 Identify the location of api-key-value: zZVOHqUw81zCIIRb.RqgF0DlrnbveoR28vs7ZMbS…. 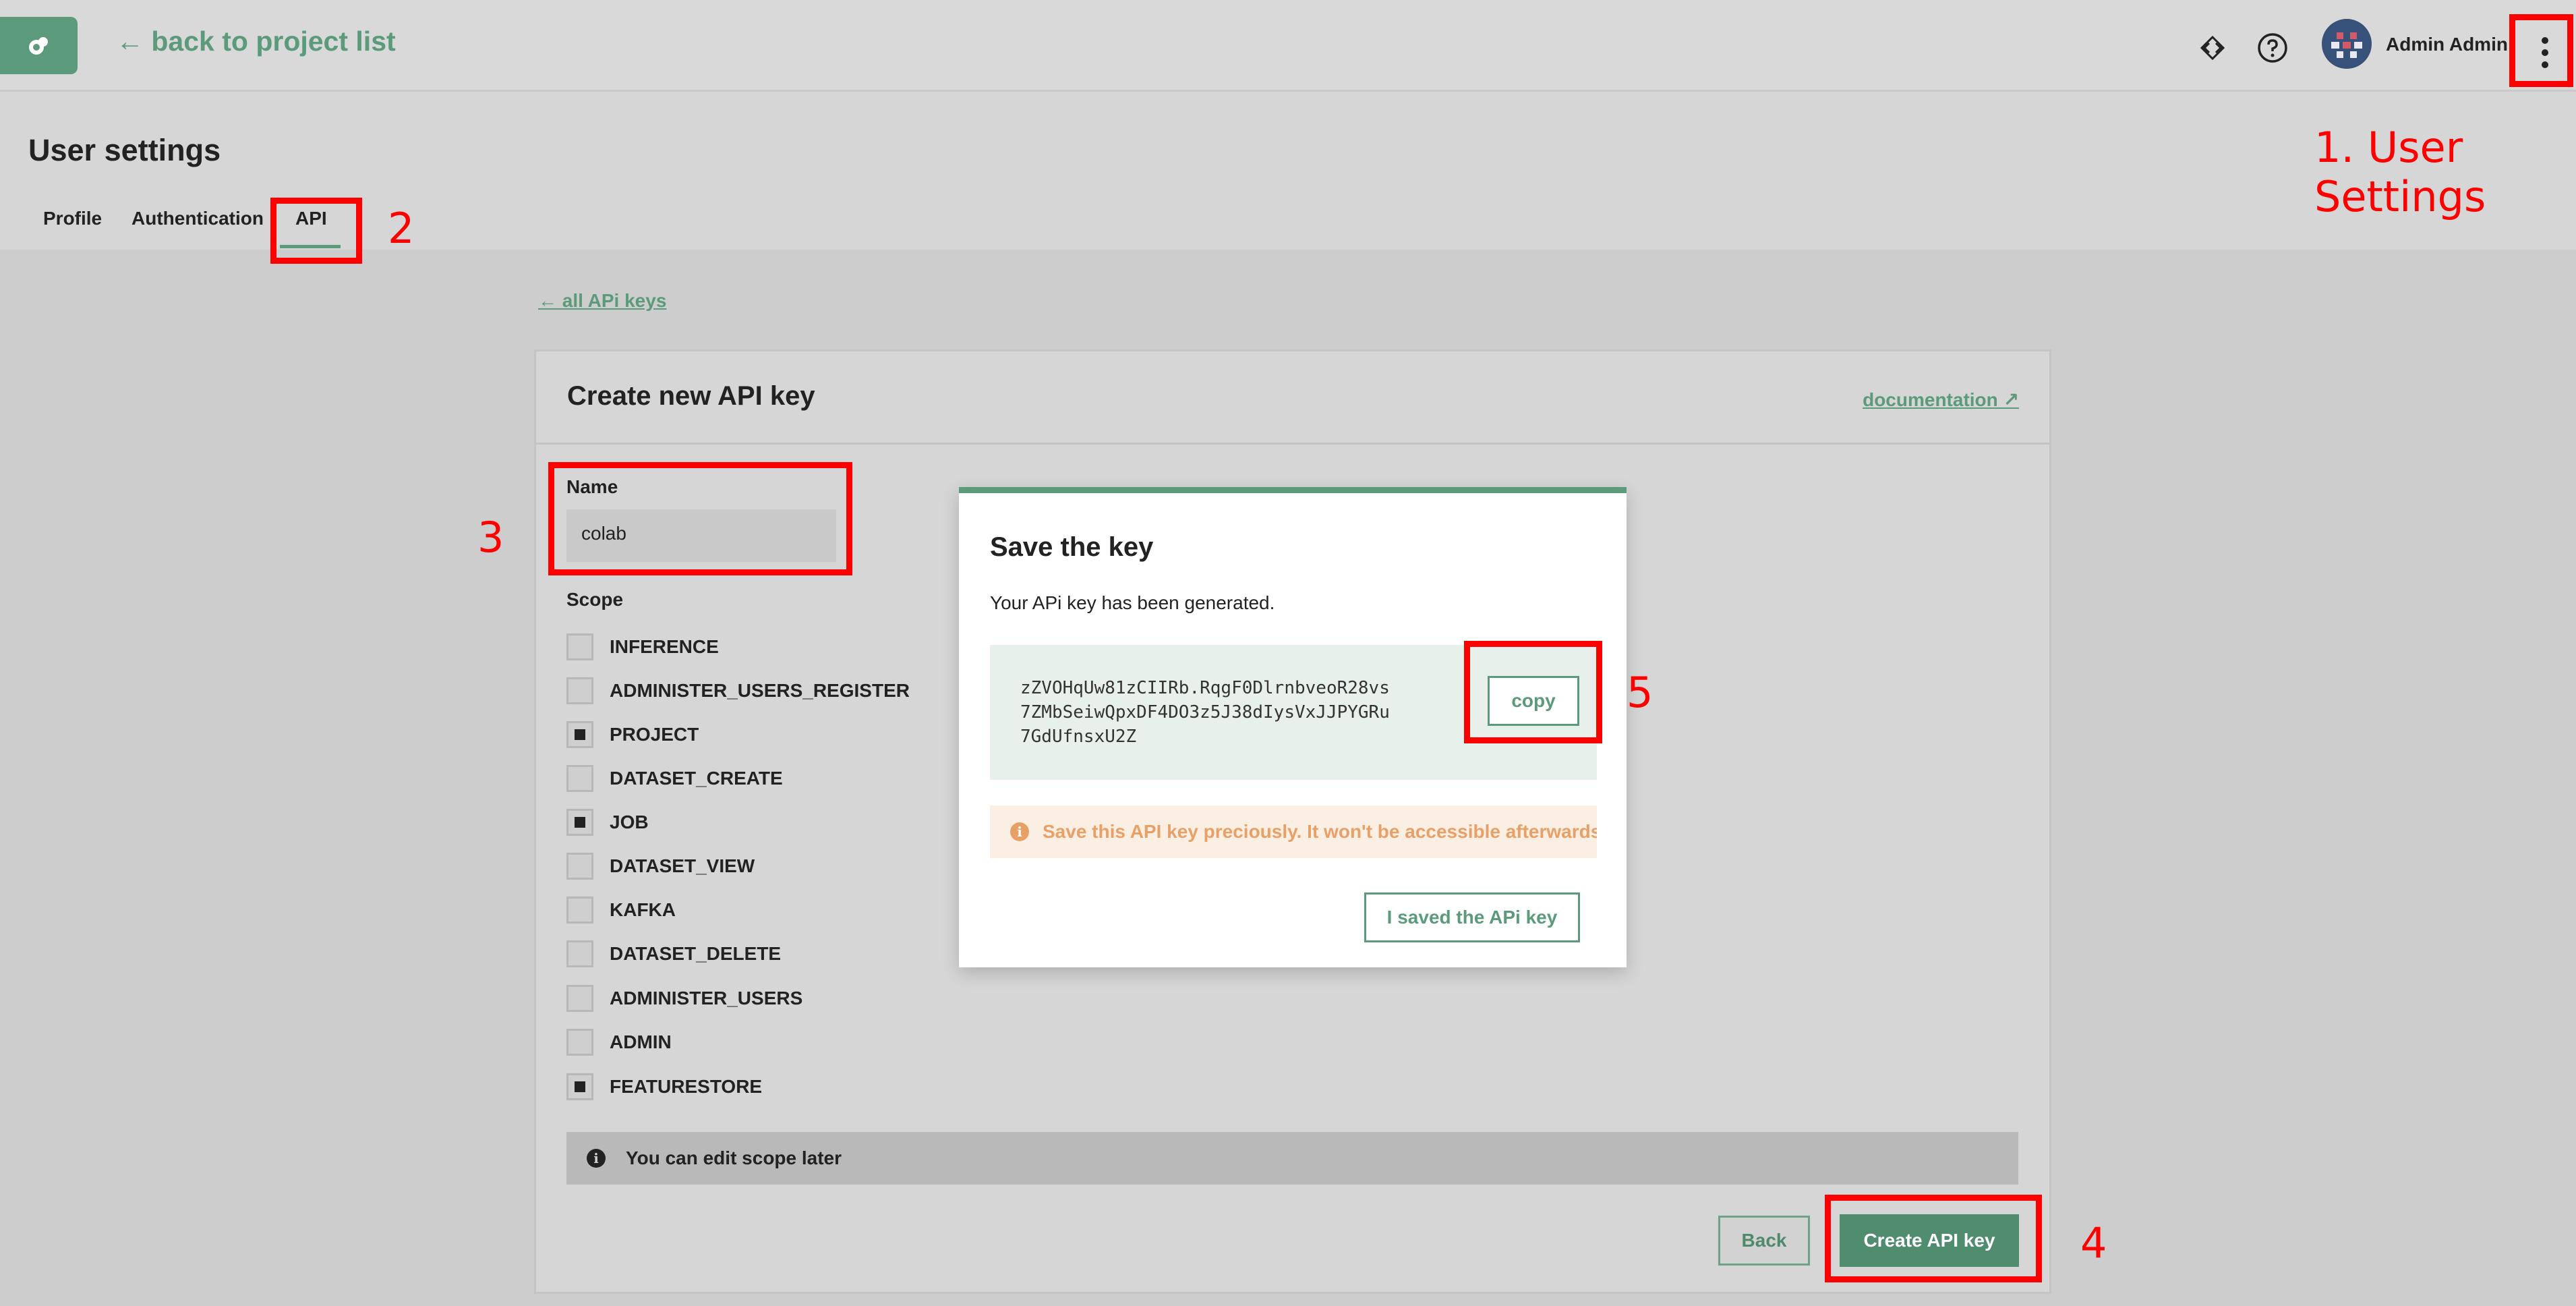
(1209, 712).